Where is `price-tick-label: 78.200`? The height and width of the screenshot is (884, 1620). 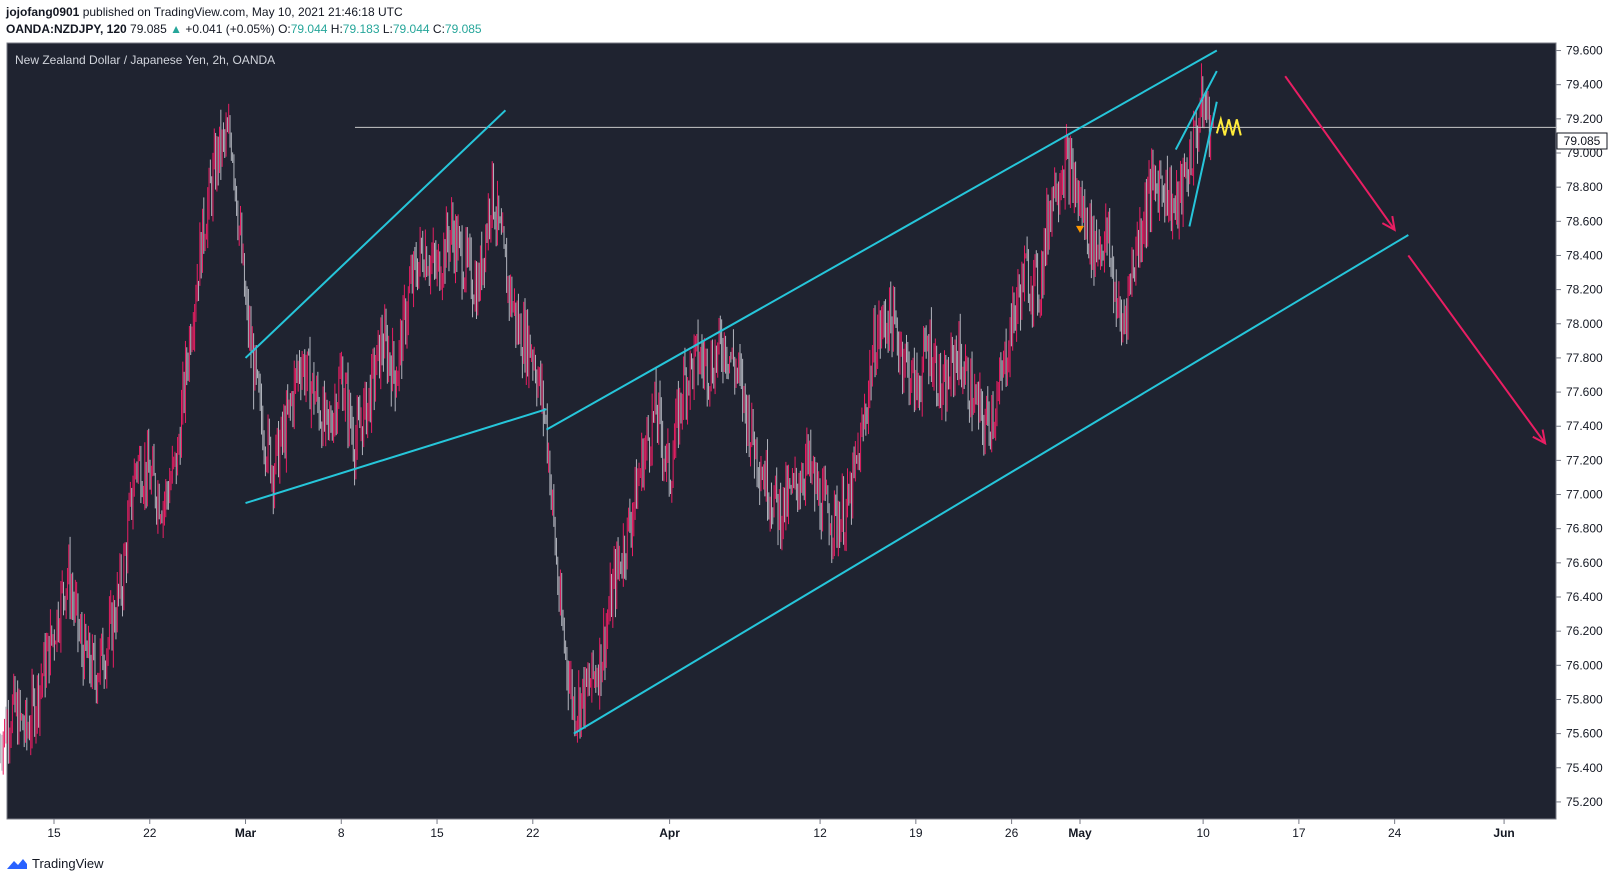 price-tick-label: 78.200 is located at coordinates (1584, 290).